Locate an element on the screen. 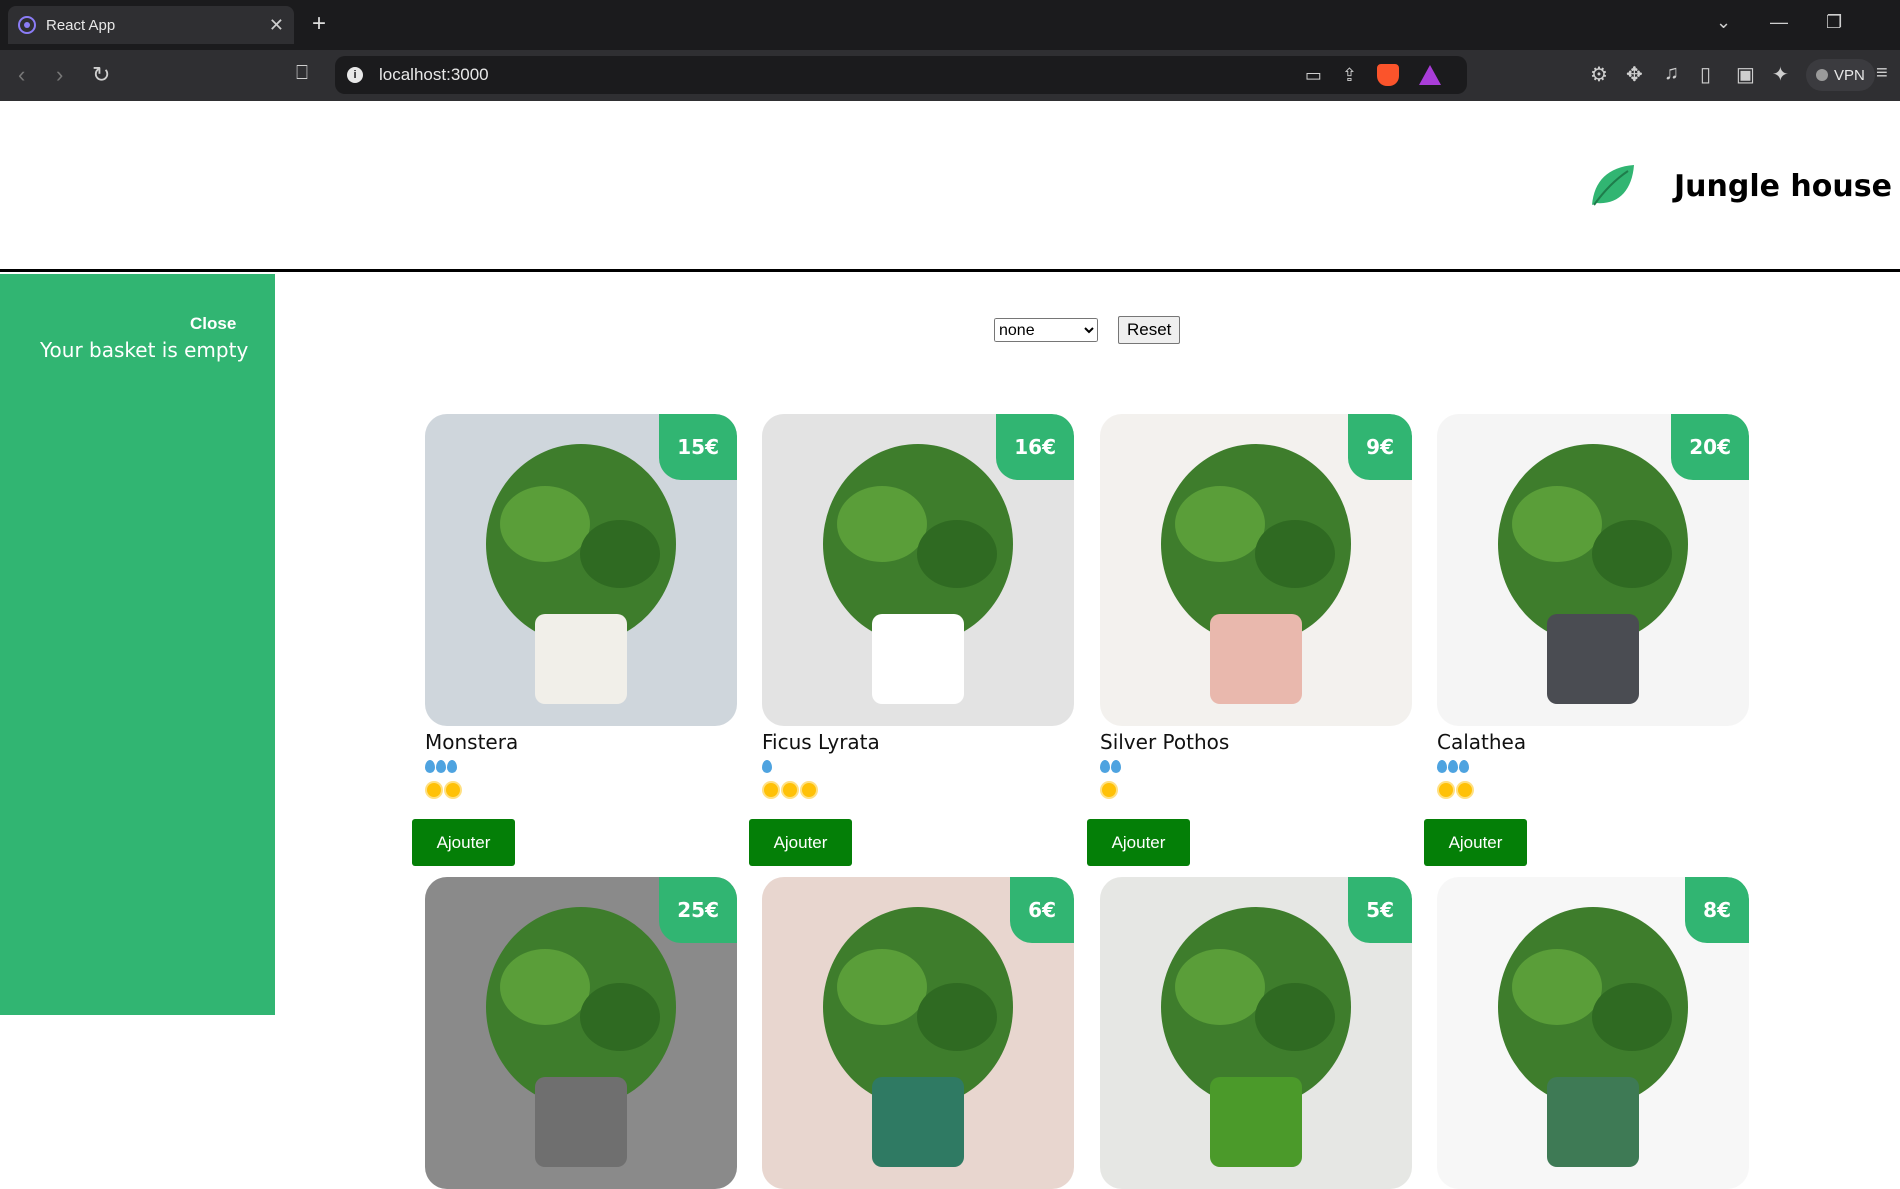  plant-card: 8€ is located at coordinates (1593, 1033).